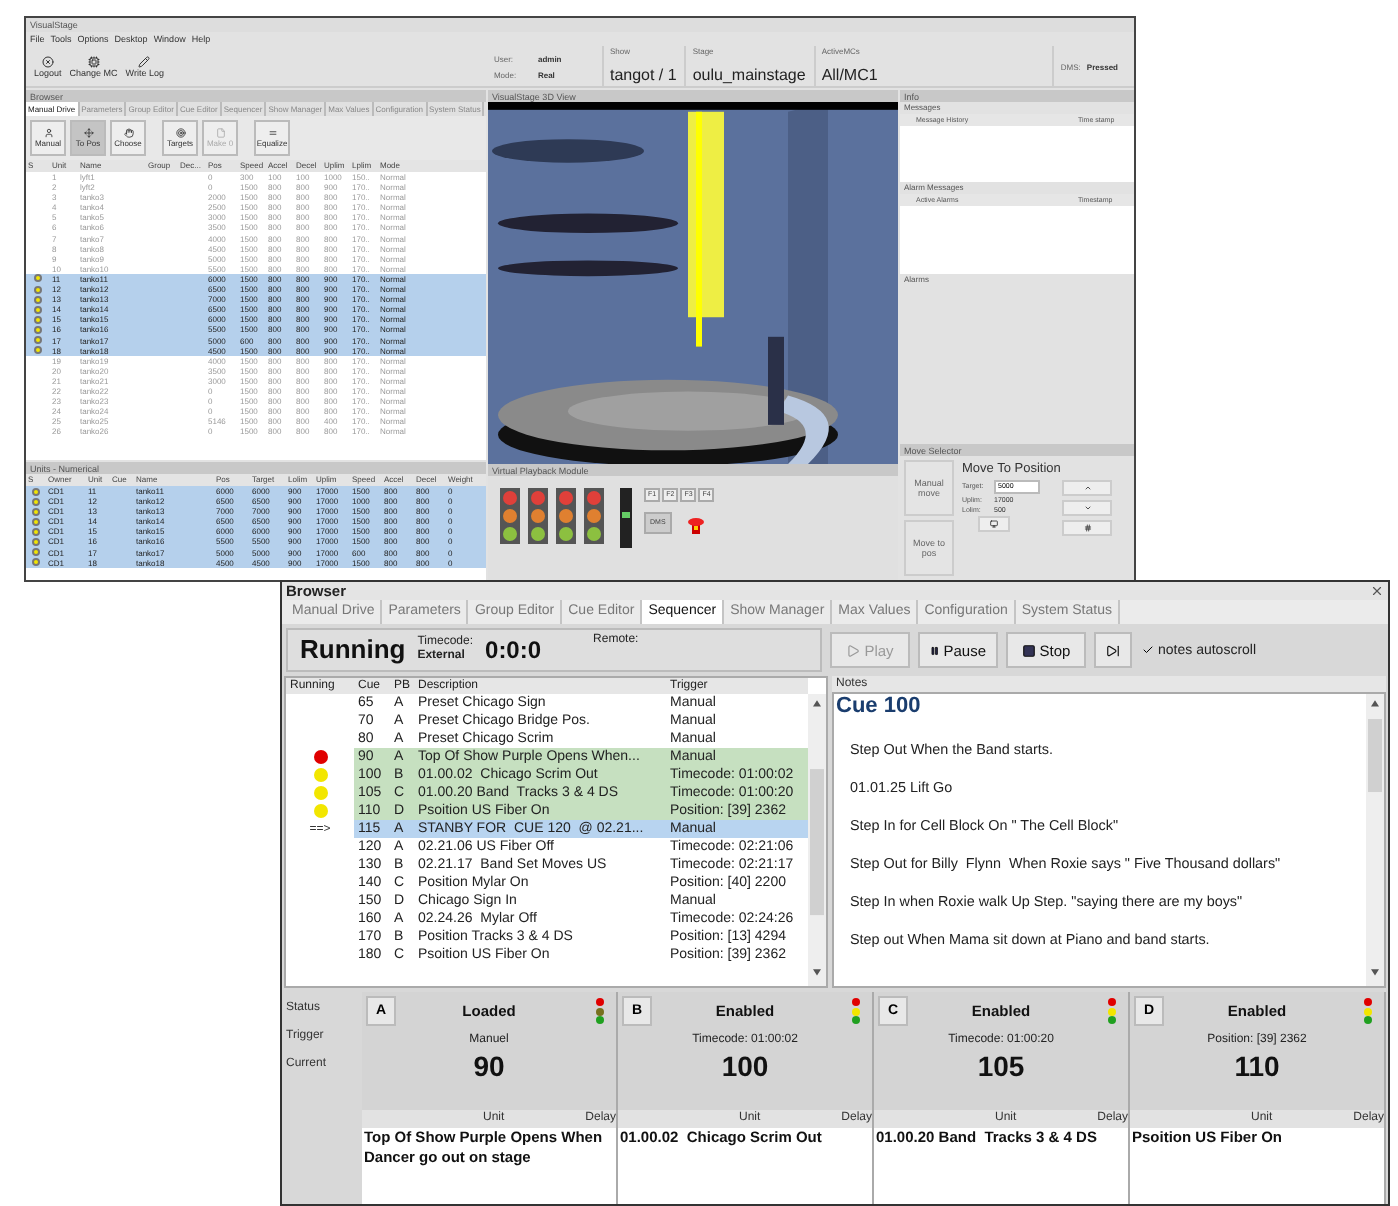  What do you see at coordinates (489, 1066) in the screenshot?
I see `current-cue: 90` at bounding box center [489, 1066].